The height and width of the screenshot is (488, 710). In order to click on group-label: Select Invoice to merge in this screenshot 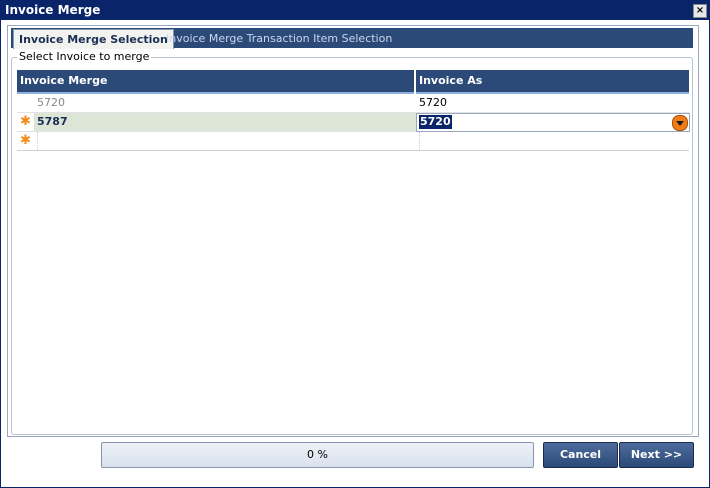, I will do `click(84, 56)`.